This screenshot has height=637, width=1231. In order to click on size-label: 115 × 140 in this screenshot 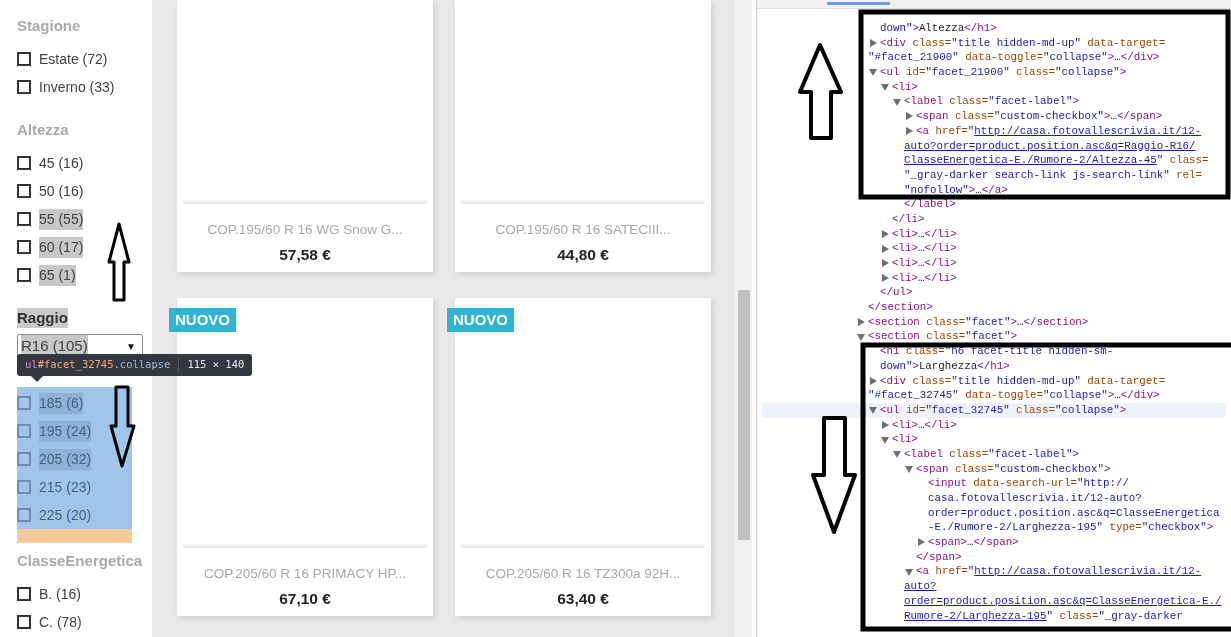, I will do `click(216, 365)`.